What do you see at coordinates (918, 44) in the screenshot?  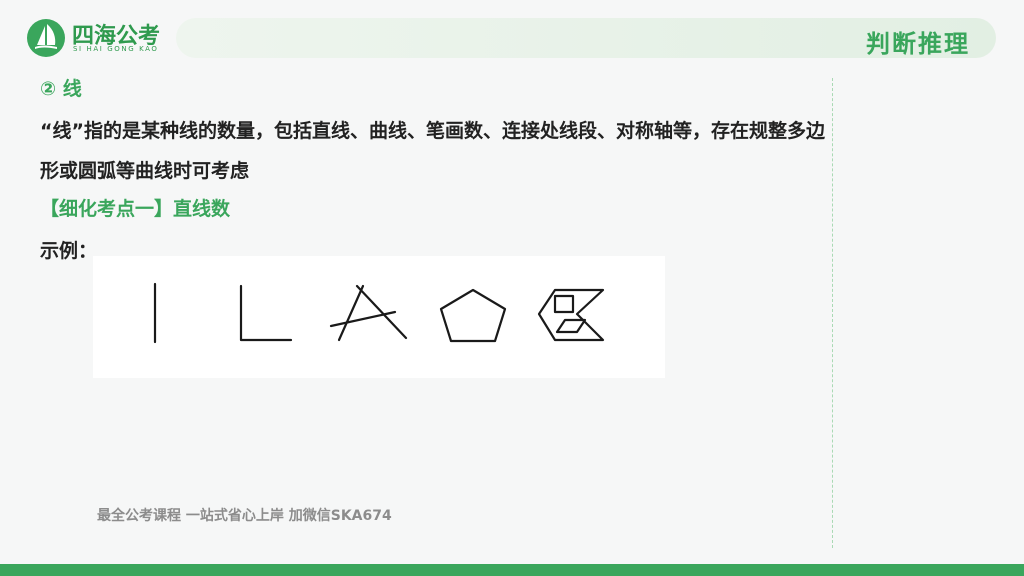 I see `section-title: 判断推理` at bounding box center [918, 44].